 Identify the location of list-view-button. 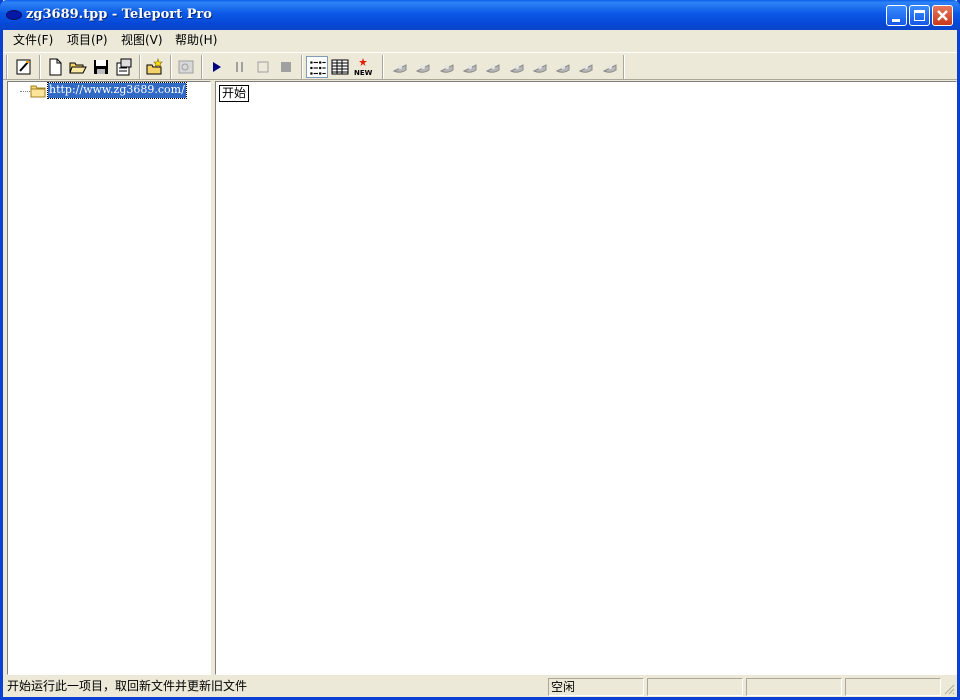
(317, 67).